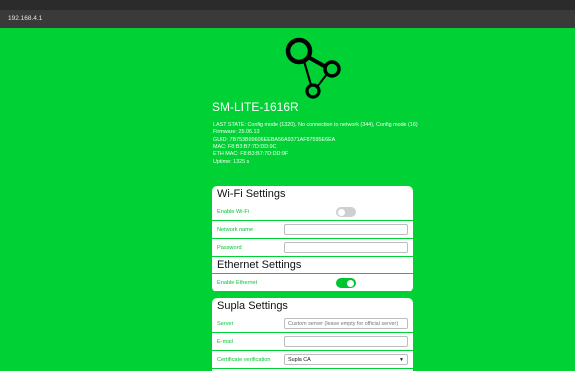  I want to click on supla-settings-title: Supla Settings, so click(252, 306).